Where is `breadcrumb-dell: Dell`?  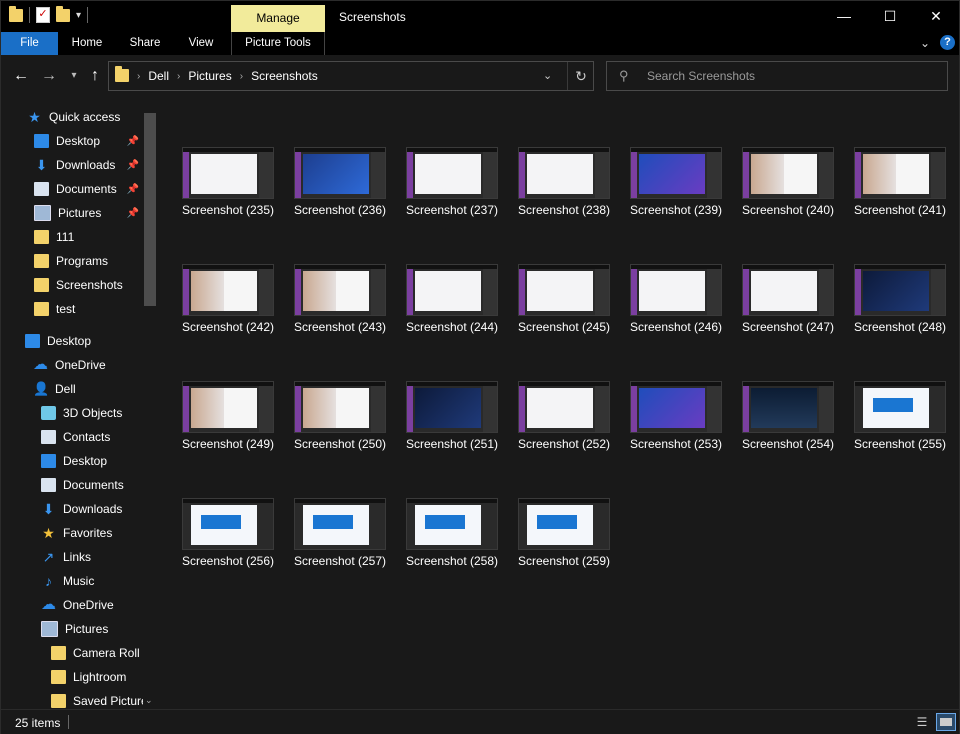
breadcrumb-dell: Dell is located at coordinates (158, 76).